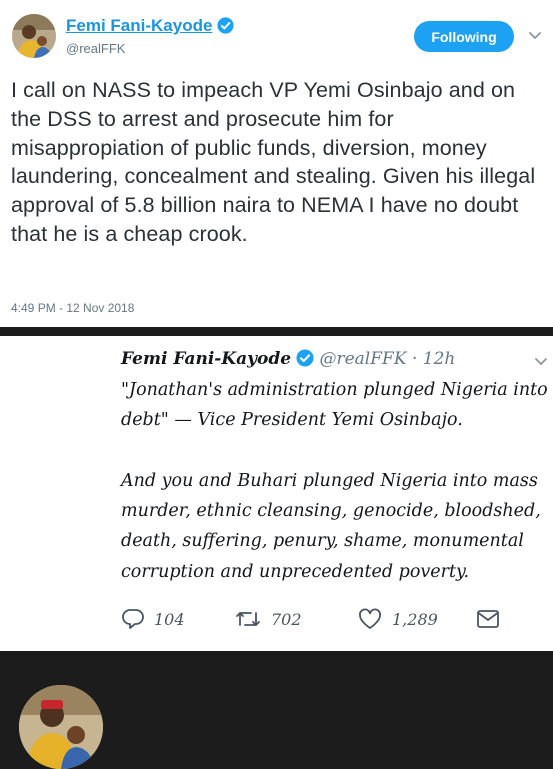 The image size is (553, 769). What do you see at coordinates (464, 36) in the screenshot?
I see `following-button: Following` at bounding box center [464, 36].